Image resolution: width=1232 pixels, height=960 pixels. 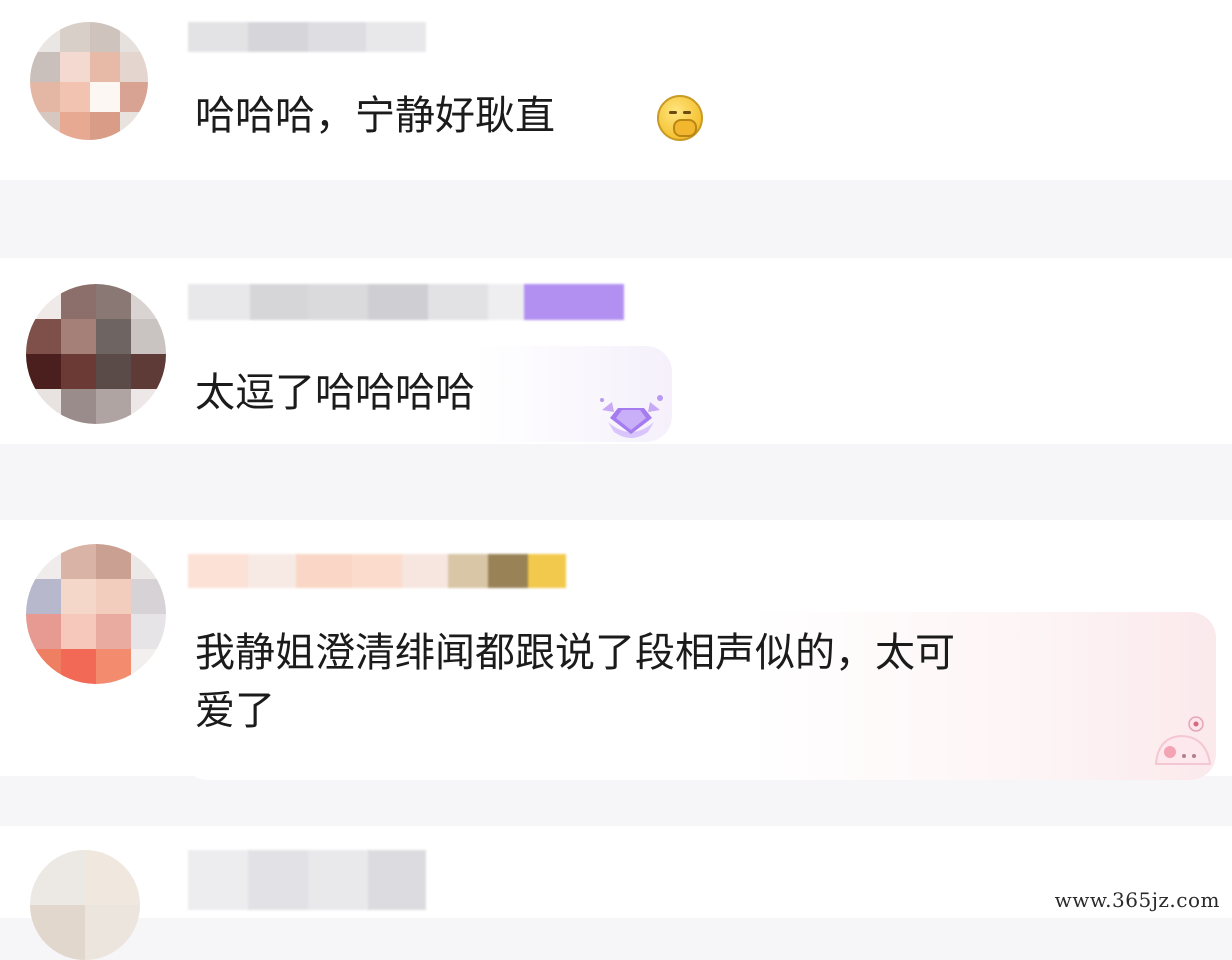 What do you see at coordinates (680, 118) in the screenshot?
I see `face-with-hand-over-mouth-icon` at bounding box center [680, 118].